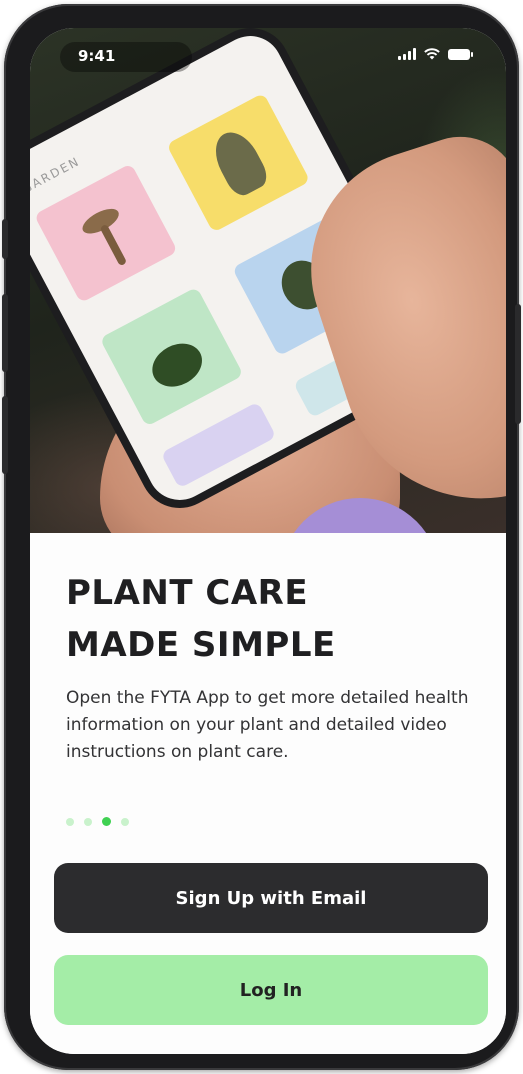  What do you see at coordinates (5, 239) in the screenshot?
I see `mute-switch` at bounding box center [5, 239].